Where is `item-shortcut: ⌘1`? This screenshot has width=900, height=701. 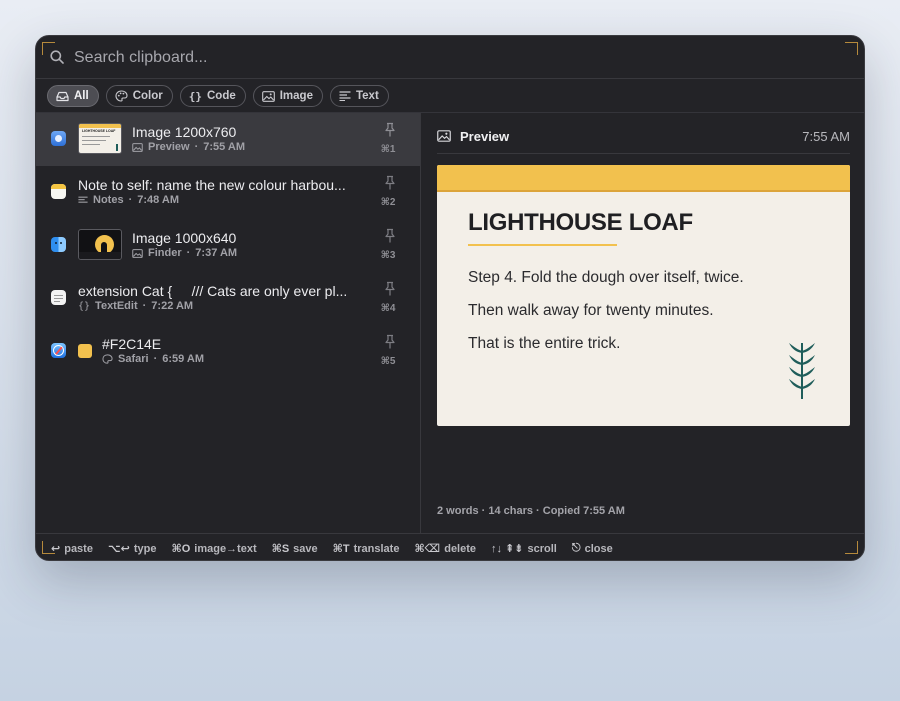
item-shortcut: ⌘1 is located at coordinates (388, 149).